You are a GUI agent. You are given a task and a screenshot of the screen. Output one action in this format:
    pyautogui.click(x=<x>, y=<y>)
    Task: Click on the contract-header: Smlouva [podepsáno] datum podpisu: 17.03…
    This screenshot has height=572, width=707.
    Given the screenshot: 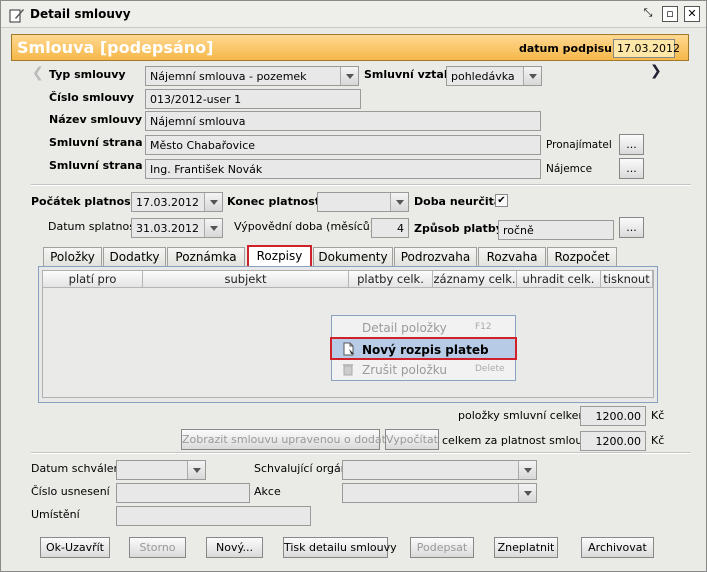 What is the action you would take?
    pyautogui.click(x=350, y=47)
    